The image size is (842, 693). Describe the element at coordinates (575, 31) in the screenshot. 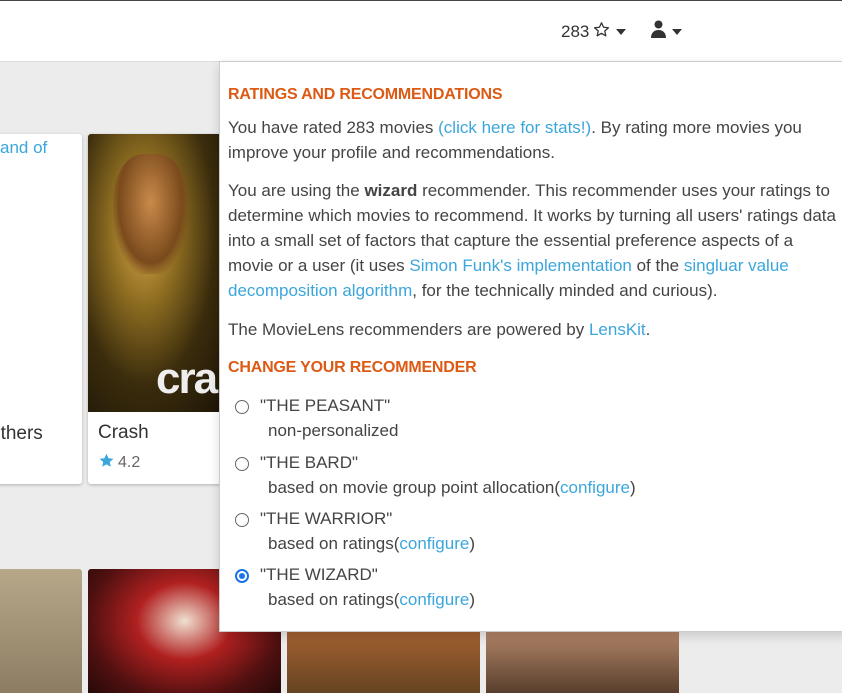

I see `ratings-count-value: 283` at that location.